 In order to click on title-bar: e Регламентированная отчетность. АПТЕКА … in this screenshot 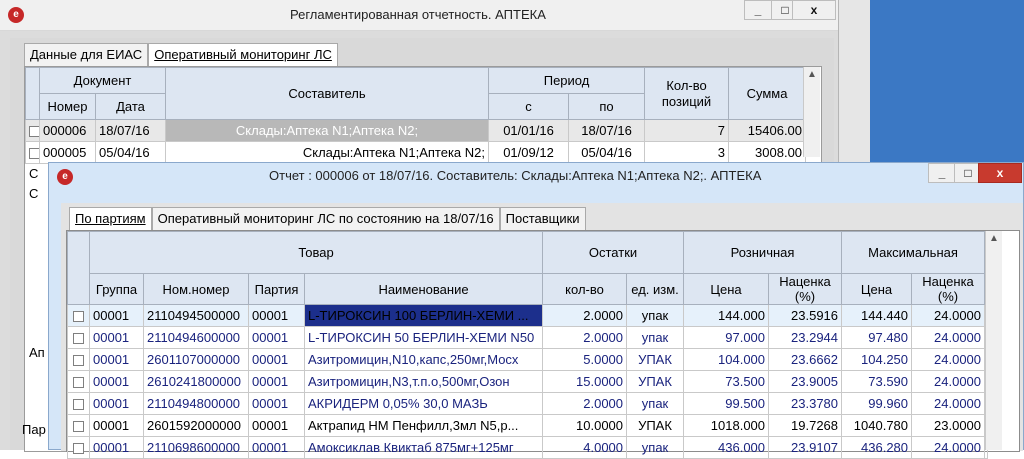, I will do `click(419, 15)`.